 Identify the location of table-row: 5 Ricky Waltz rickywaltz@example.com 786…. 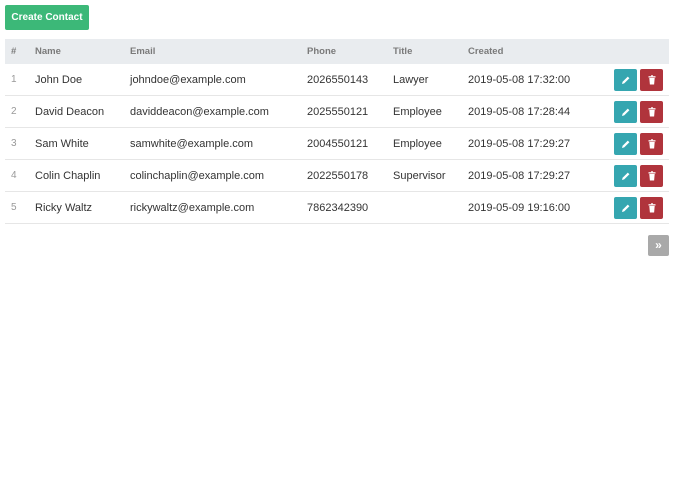
(337, 208).